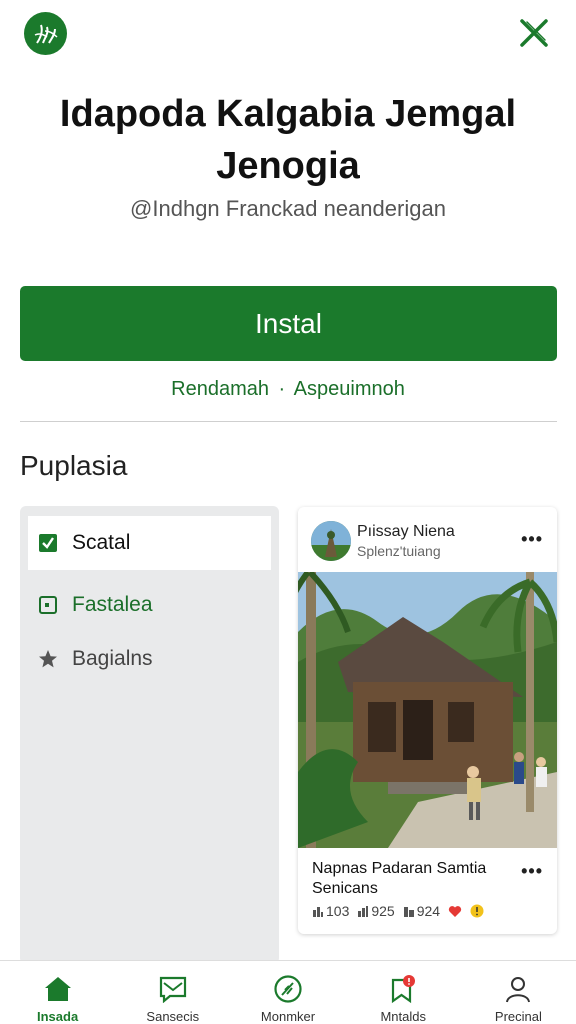  Describe the element at coordinates (427, 710) in the screenshot. I see `post-image` at that location.